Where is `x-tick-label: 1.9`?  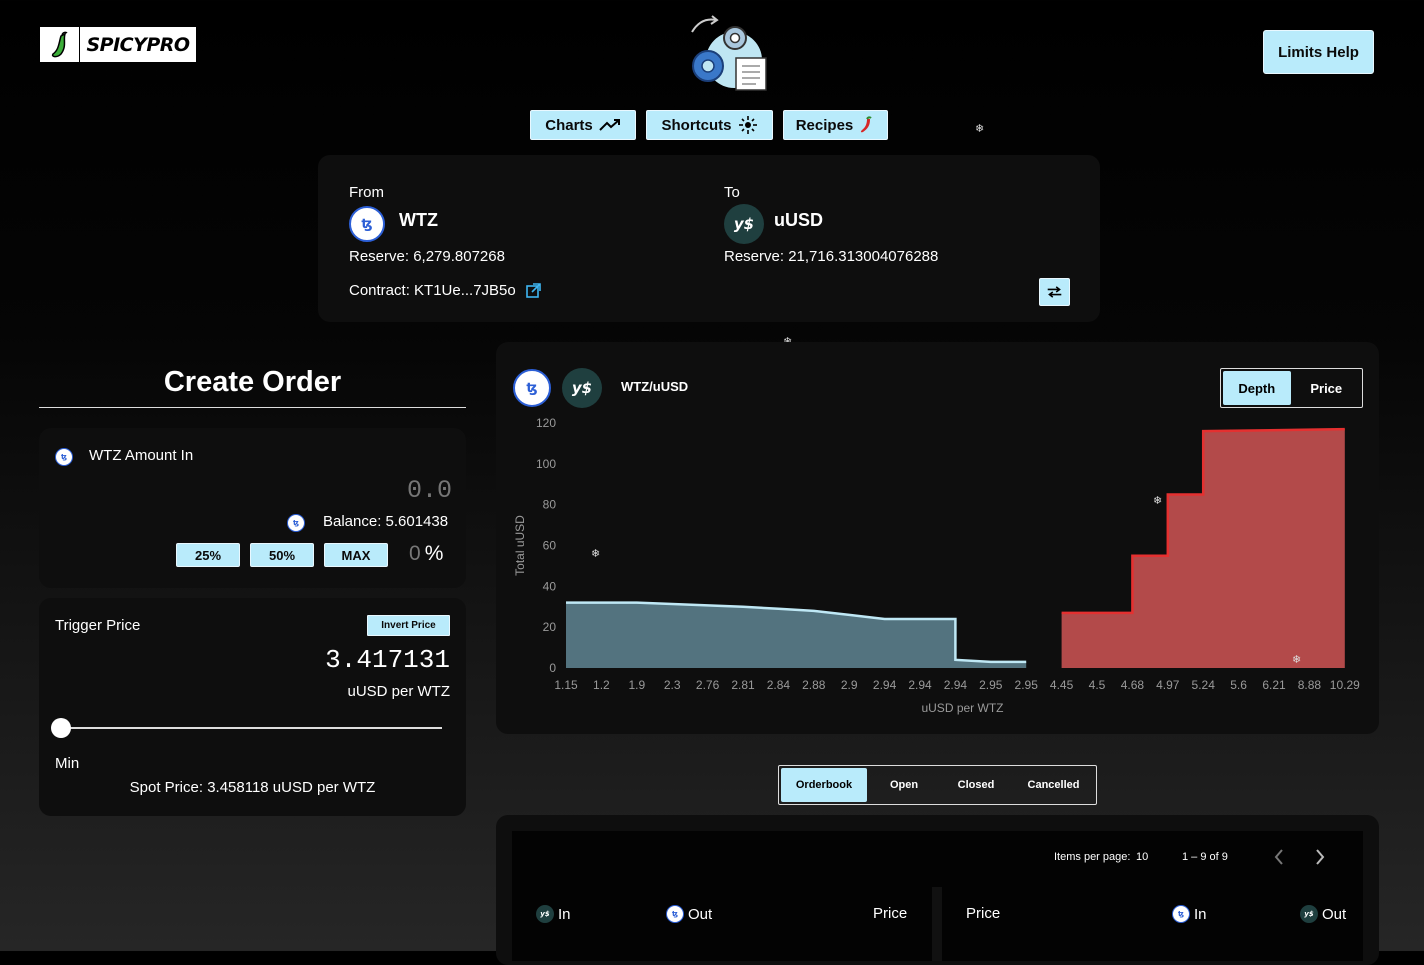
x-tick-label: 1.9 is located at coordinates (636, 685).